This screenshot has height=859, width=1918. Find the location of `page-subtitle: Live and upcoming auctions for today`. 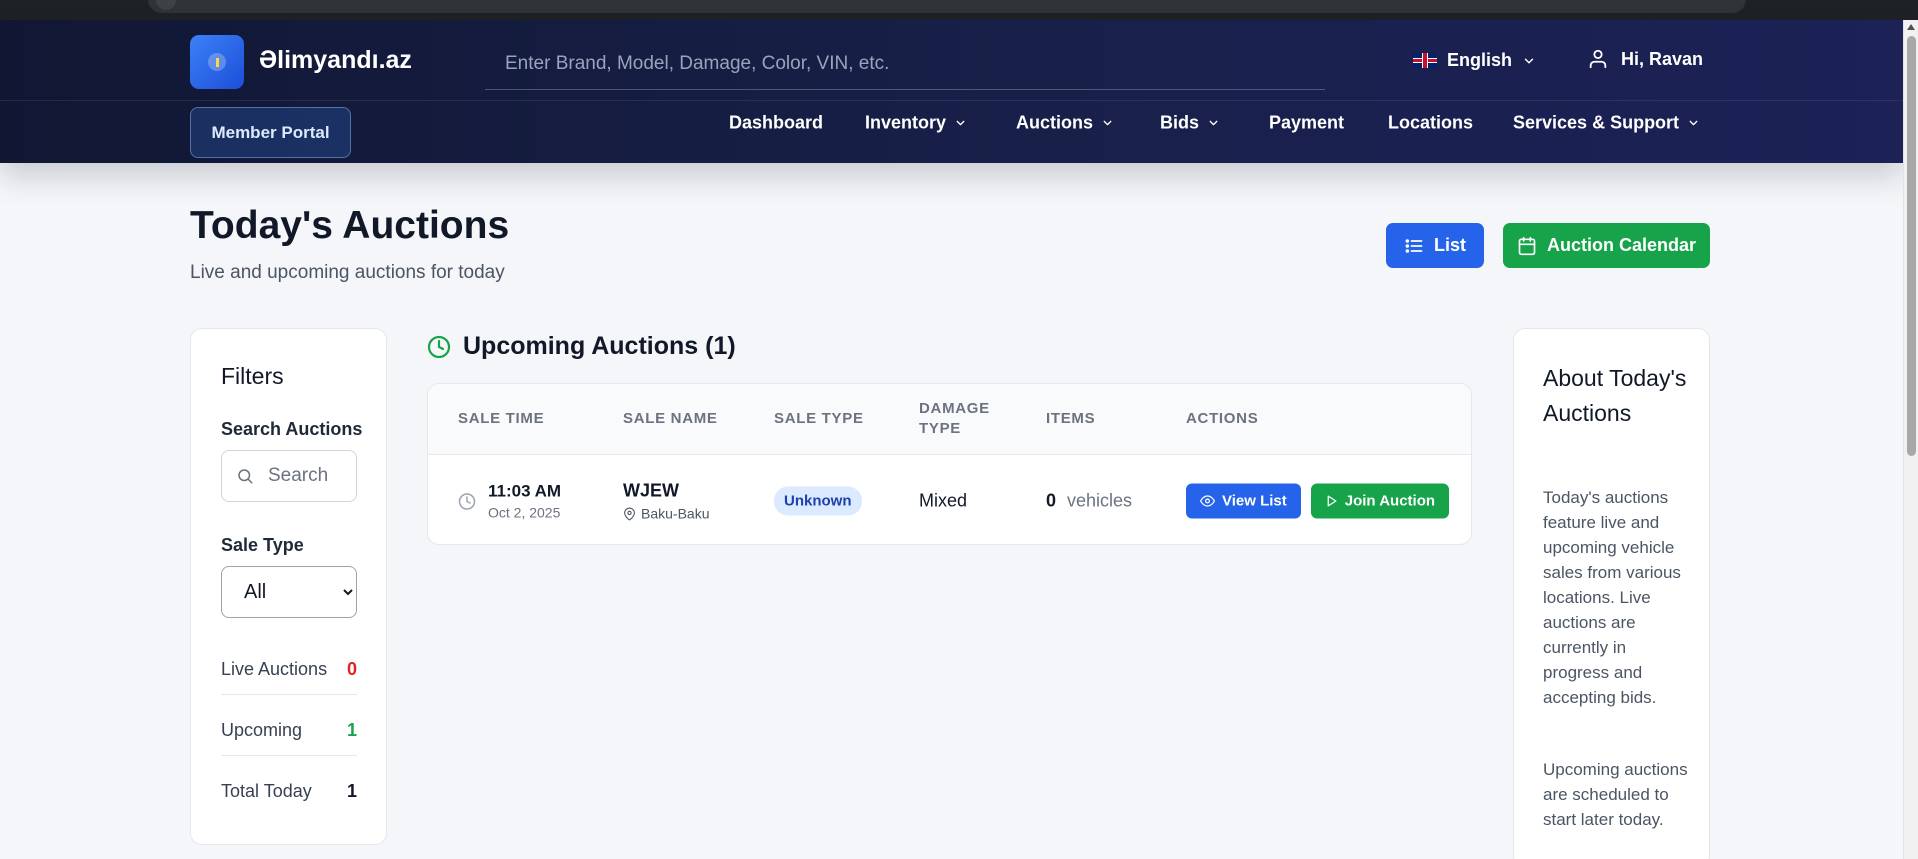

page-subtitle: Live and upcoming auctions for today is located at coordinates (347, 272).